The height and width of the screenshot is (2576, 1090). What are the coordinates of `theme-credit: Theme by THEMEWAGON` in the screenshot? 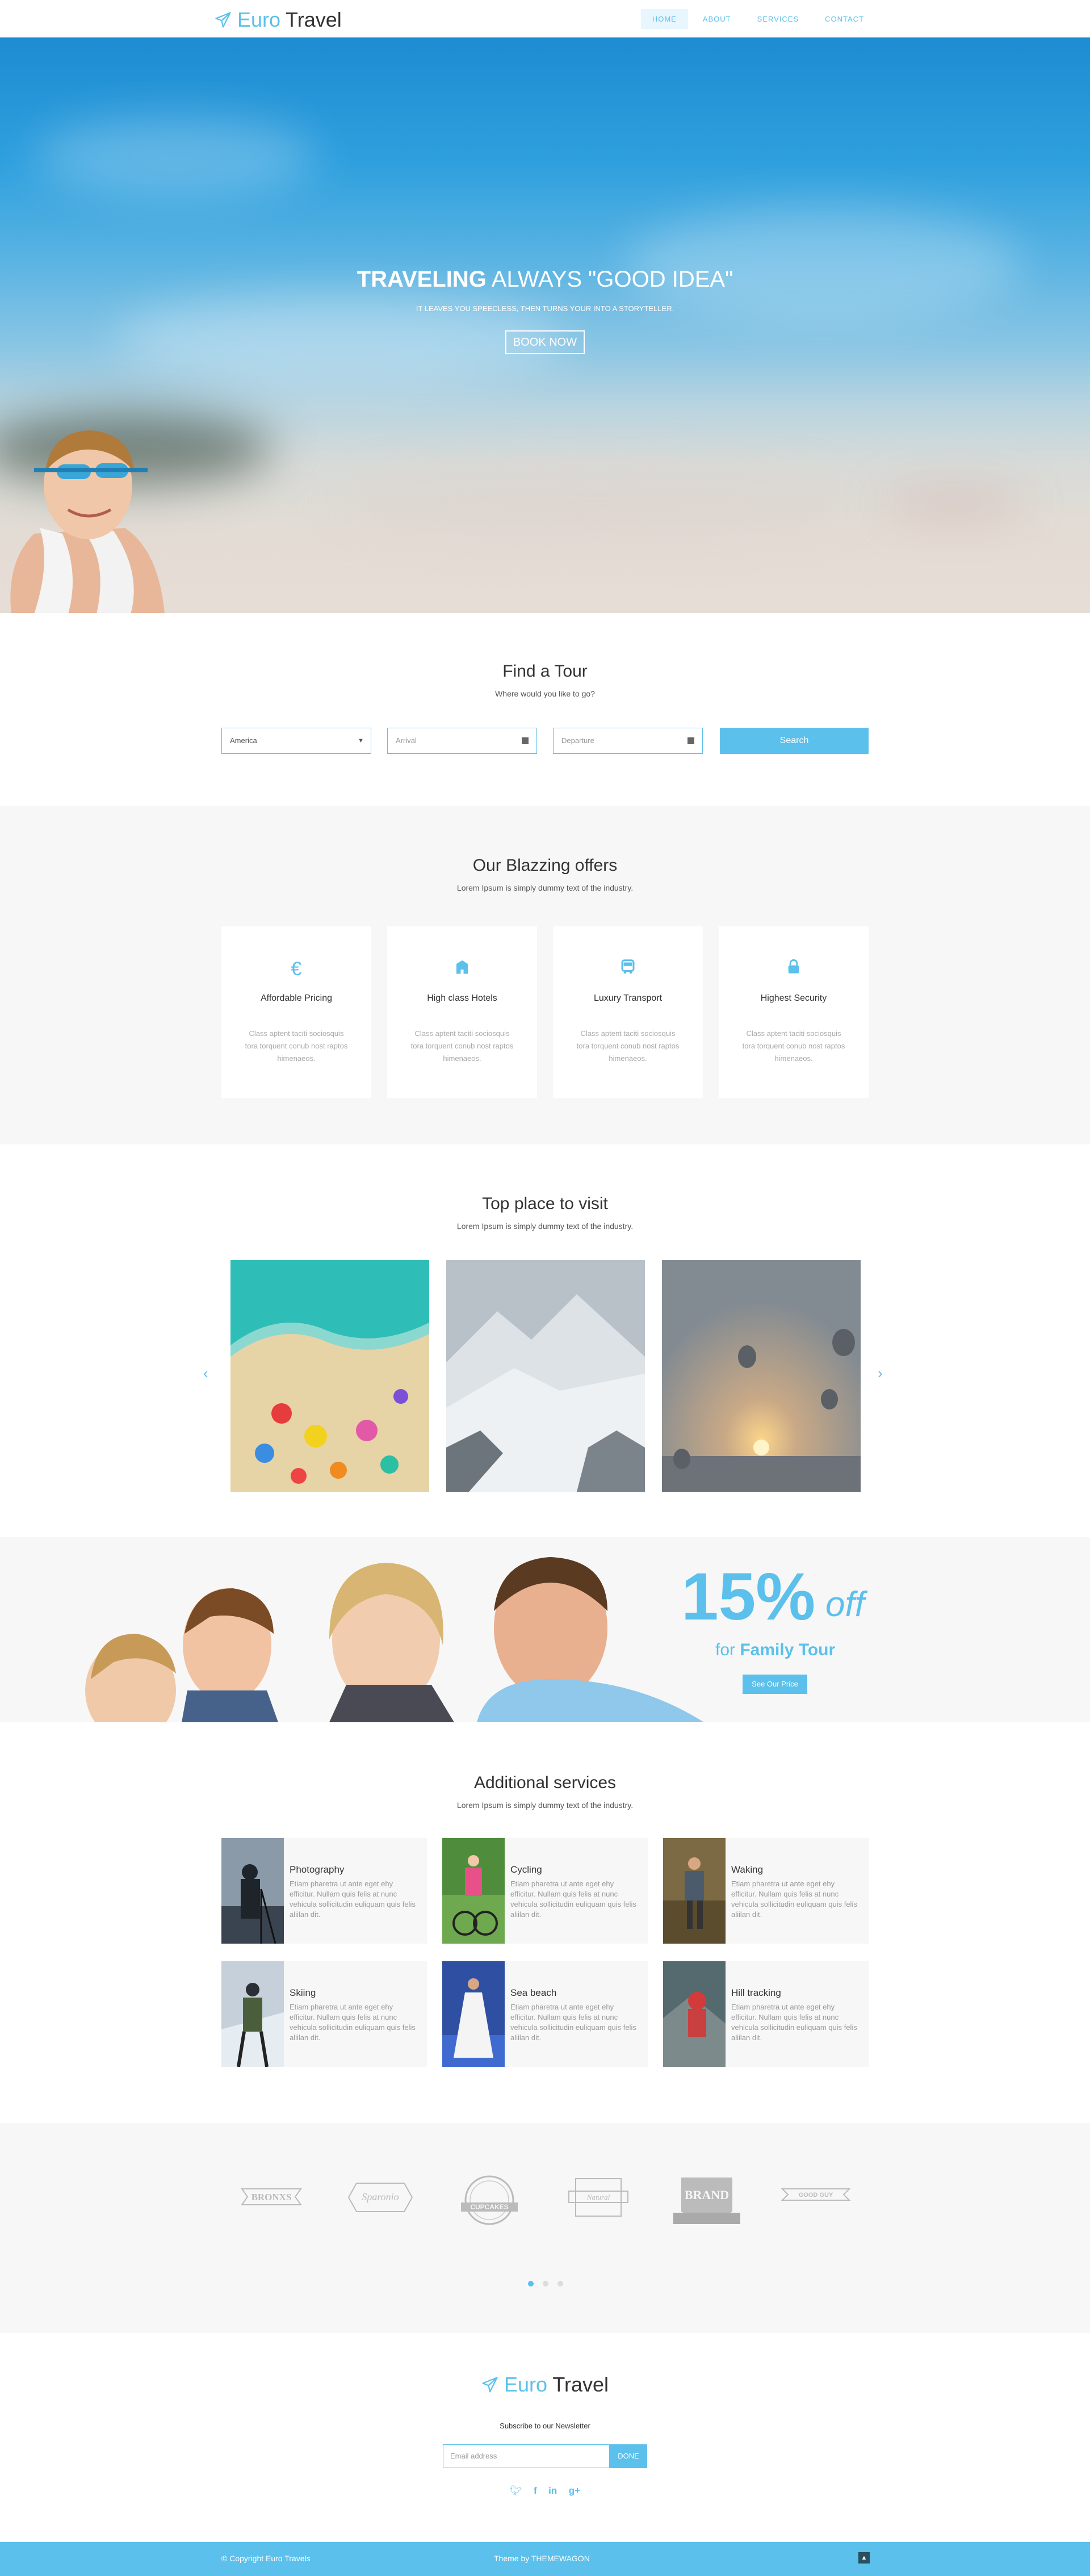 It's located at (542, 2559).